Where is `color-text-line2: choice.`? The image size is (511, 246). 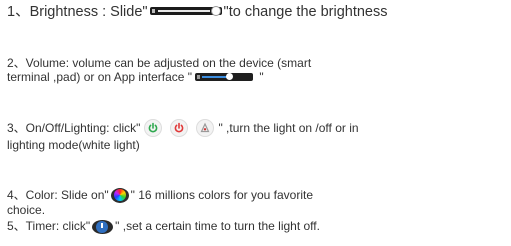 color-text-line2: choice. is located at coordinates (26, 210).